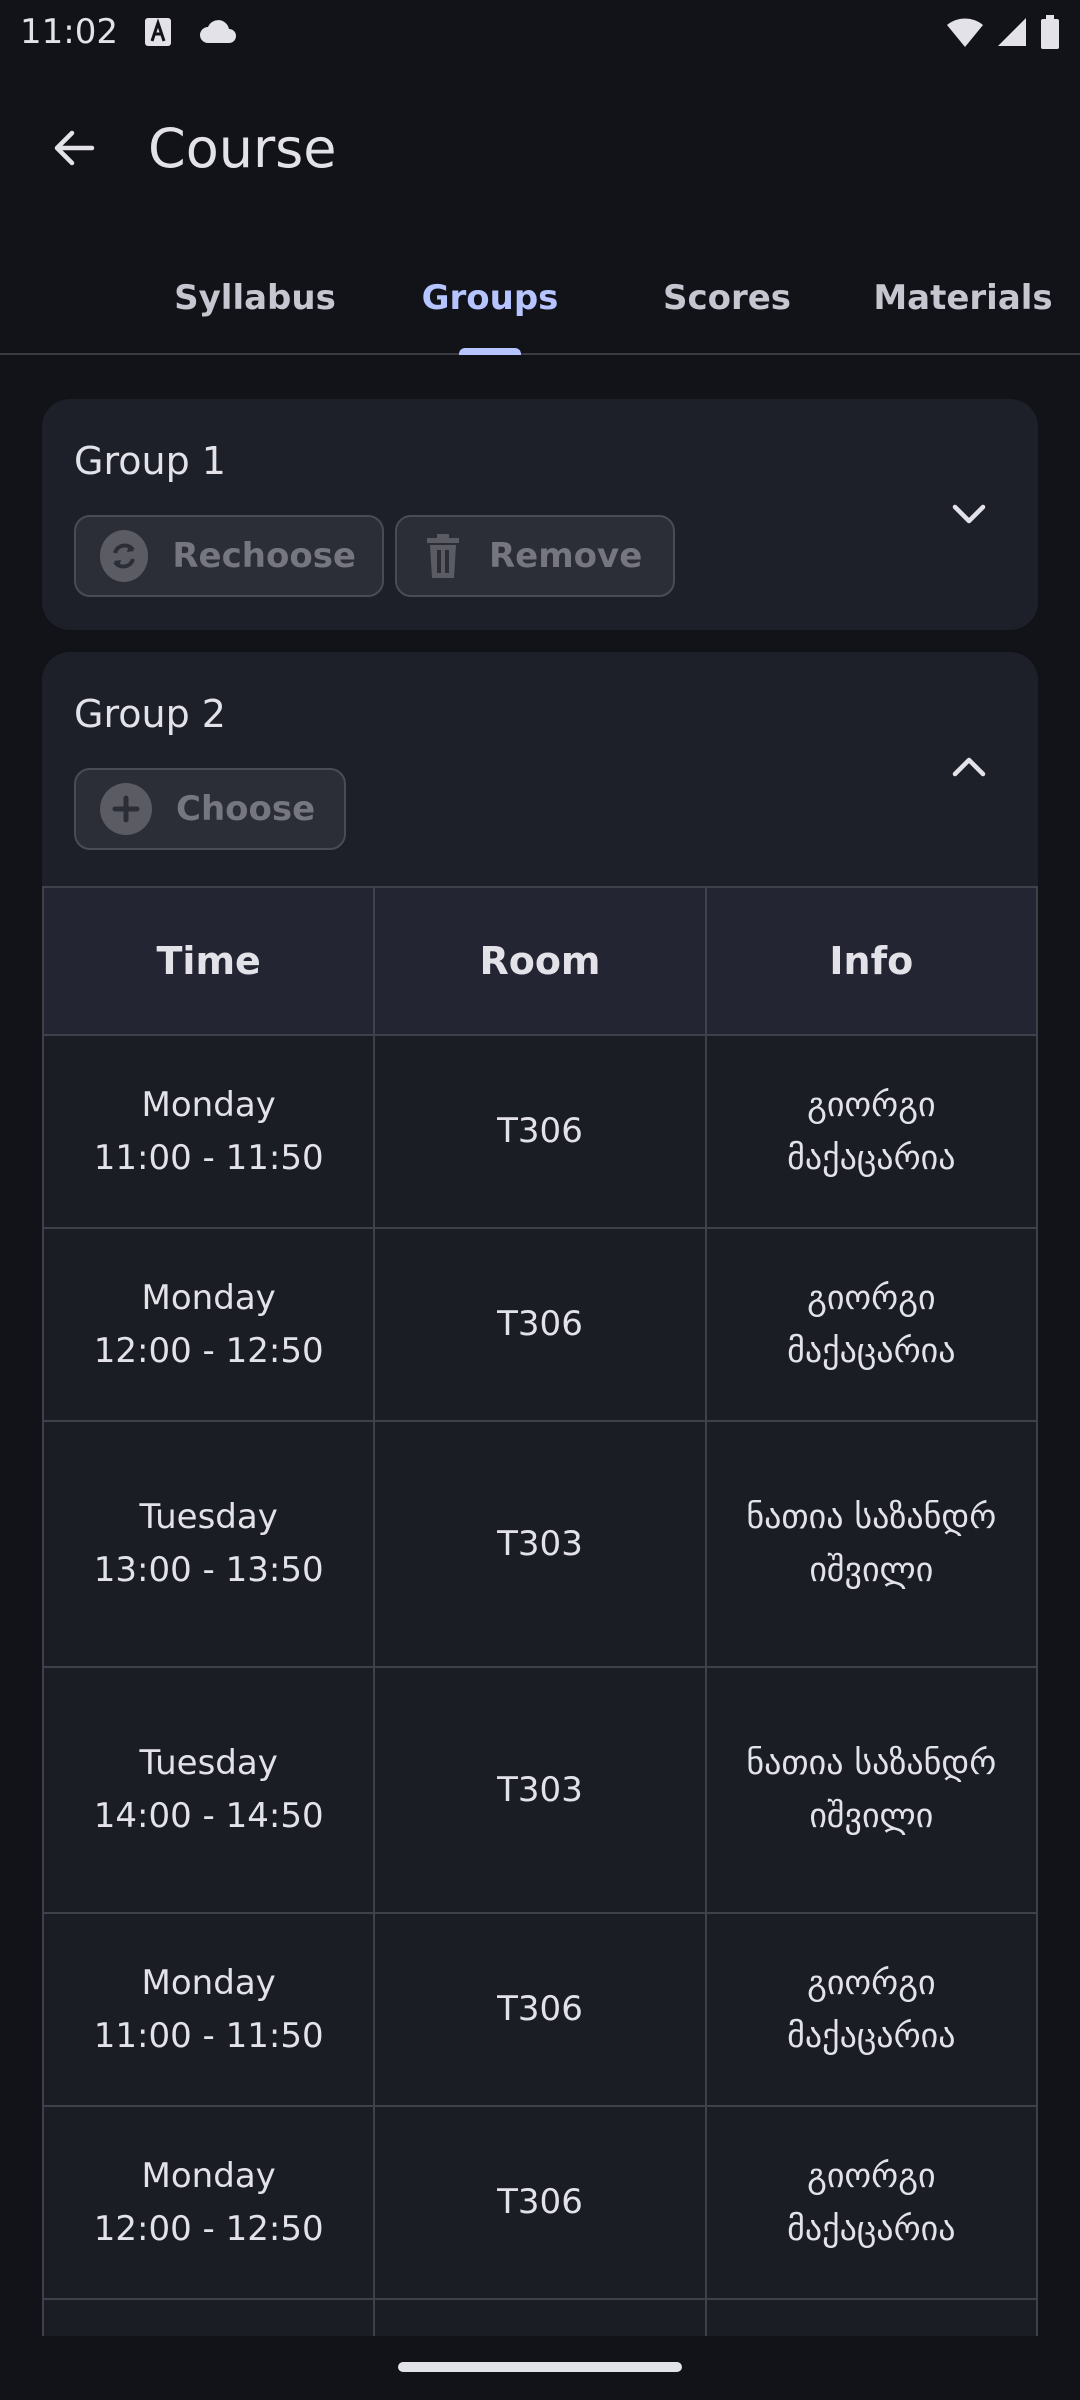  I want to click on time-cell: Tuesday 14:00 - 14:50, so click(208, 1790).